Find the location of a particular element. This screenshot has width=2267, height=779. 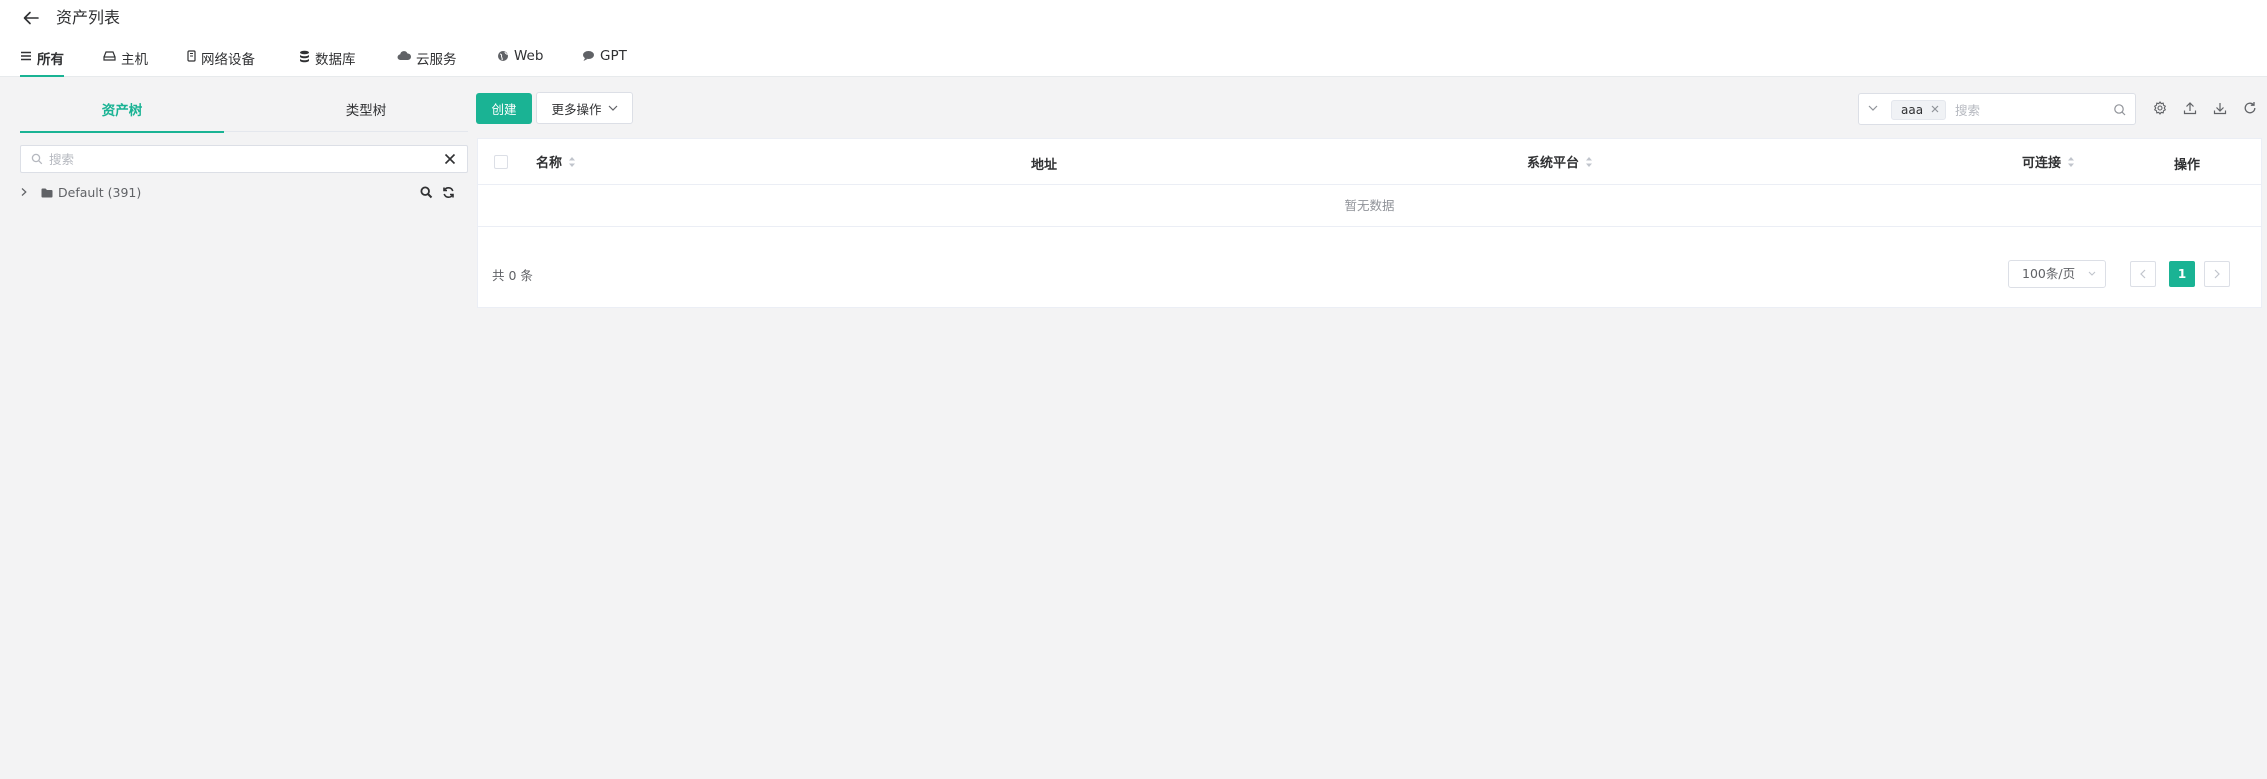

next-page-button is located at coordinates (2217, 274).